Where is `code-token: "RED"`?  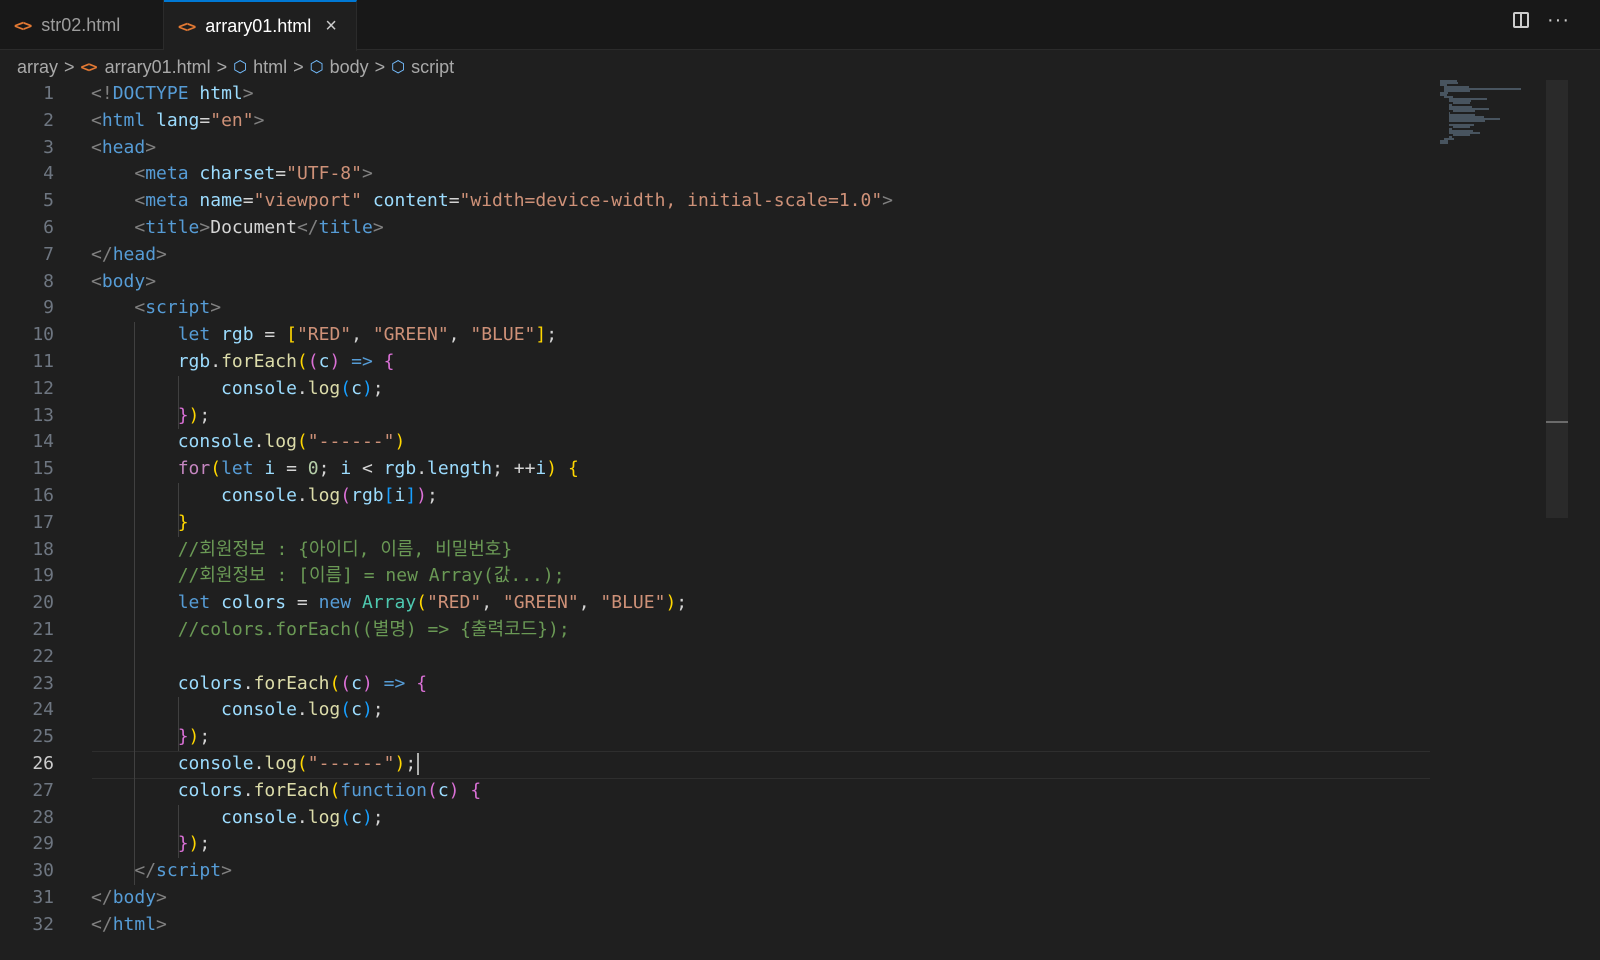
code-token: "RED" is located at coordinates (324, 335).